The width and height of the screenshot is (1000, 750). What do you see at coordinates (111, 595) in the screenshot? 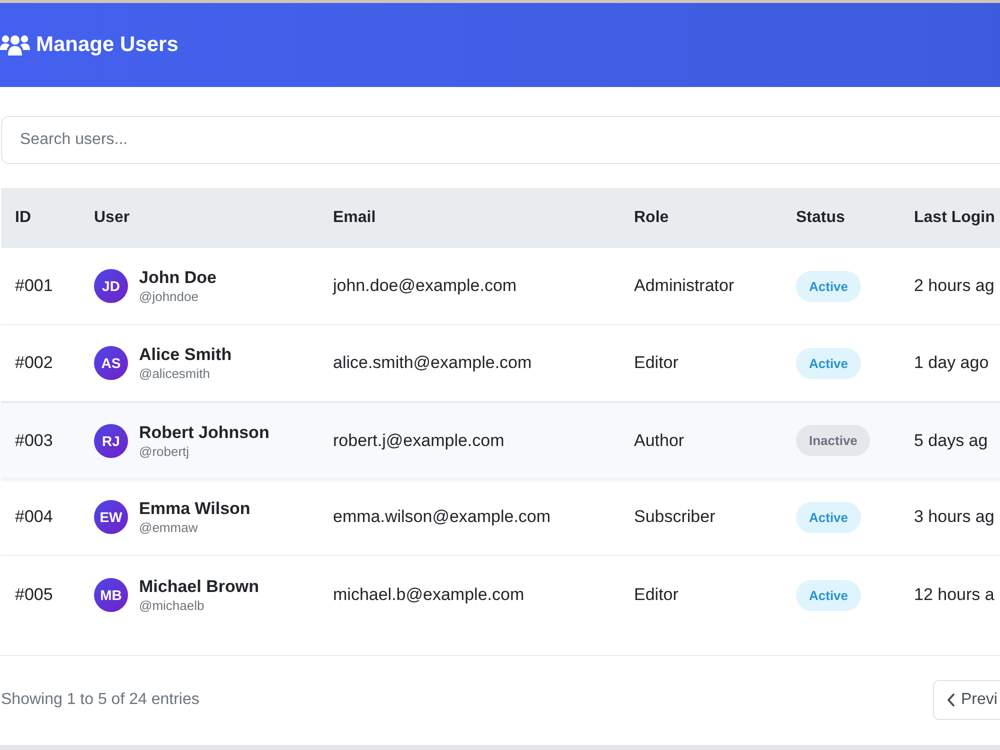
I see `user-avatar: MB` at bounding box center [111, 595].